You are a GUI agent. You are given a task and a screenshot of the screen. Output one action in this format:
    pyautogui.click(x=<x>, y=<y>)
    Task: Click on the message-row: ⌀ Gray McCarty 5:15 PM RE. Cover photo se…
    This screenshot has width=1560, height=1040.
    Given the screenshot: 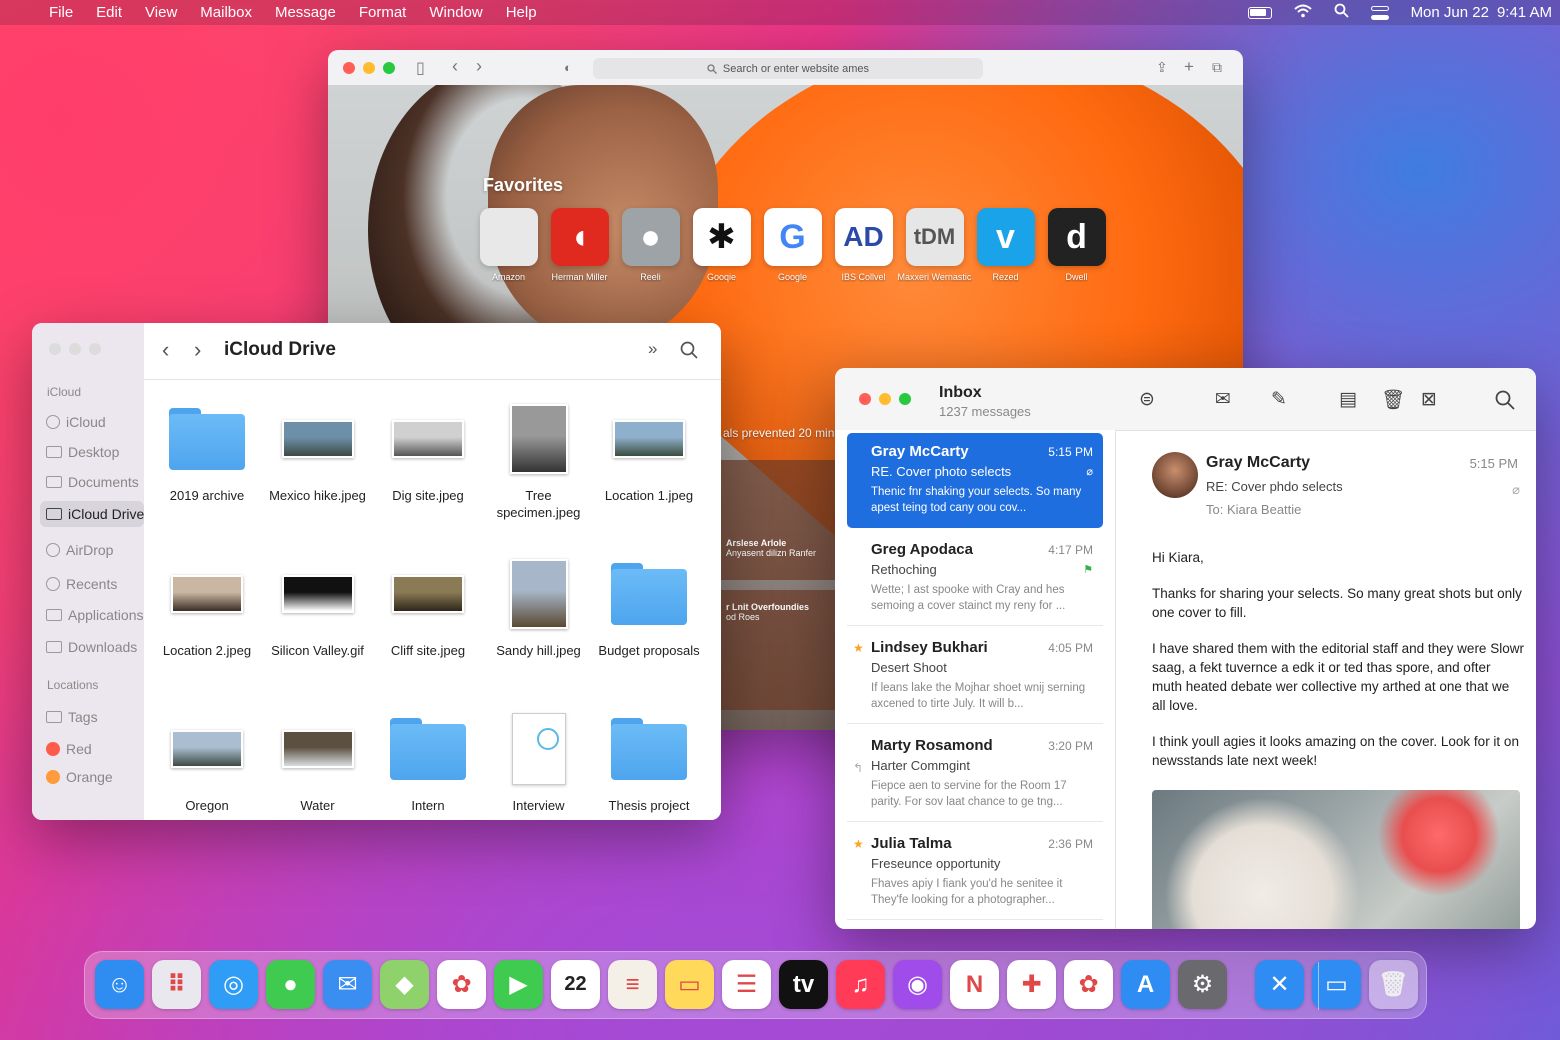 What is the action you would take?
    pyautogui.click(x=975, y=480)
    